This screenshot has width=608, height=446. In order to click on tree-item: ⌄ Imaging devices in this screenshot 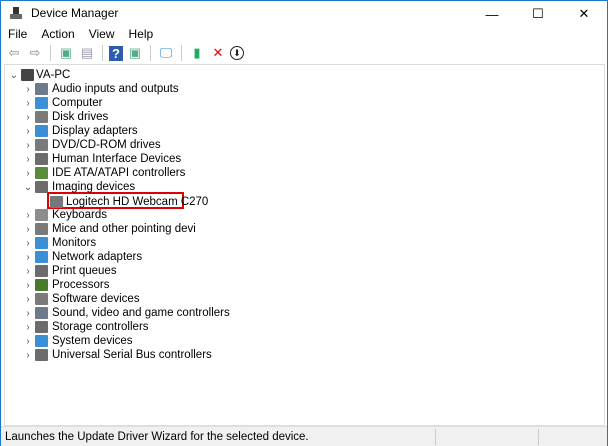, I will do `click(300, 187)`.